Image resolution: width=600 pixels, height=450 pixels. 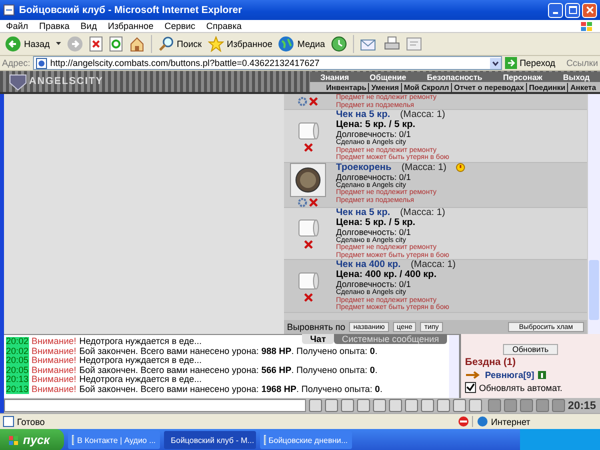 What do you see at coordinates (463, 421) in the screenshot?
I see `blocked-icon` at bounding box center [463, 421].